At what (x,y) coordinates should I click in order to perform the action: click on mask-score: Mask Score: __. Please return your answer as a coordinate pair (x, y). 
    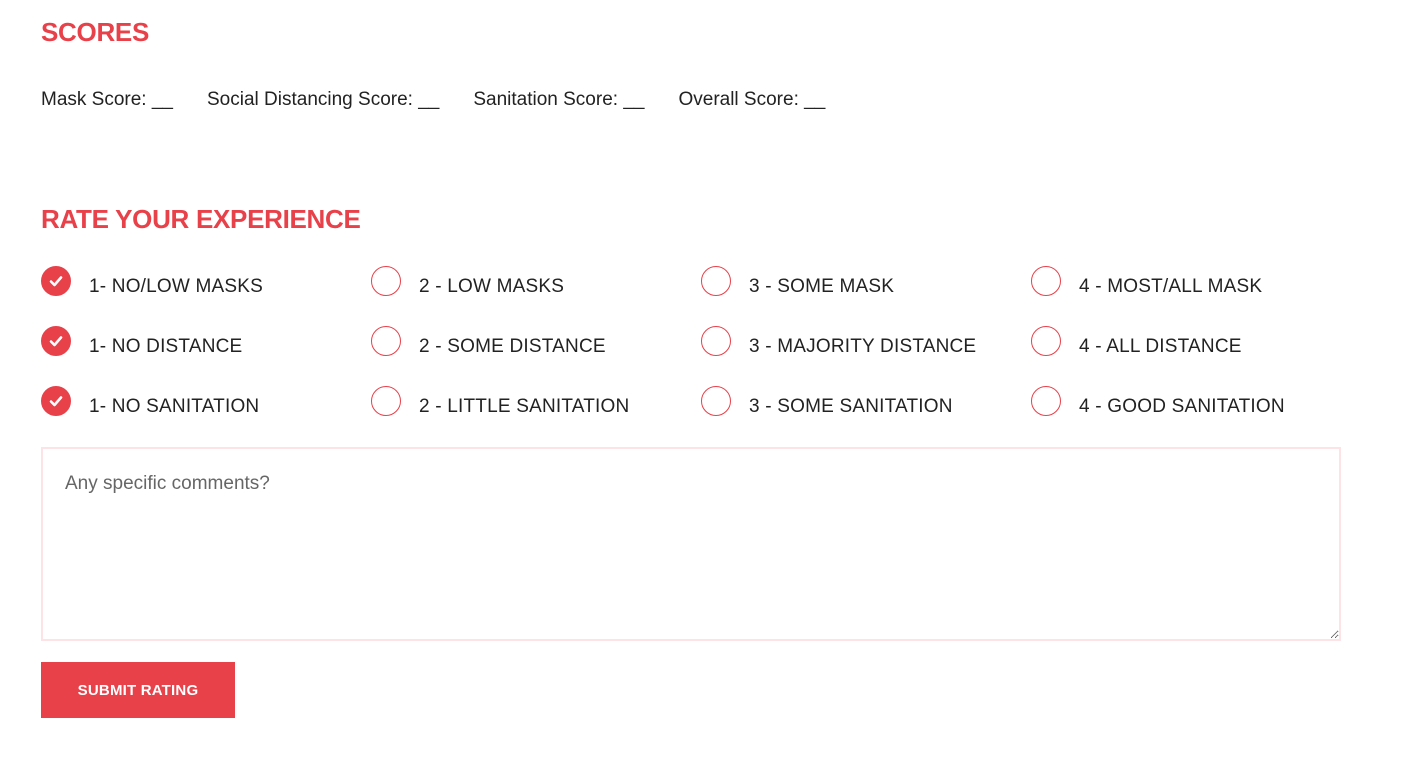
    Looking at the image, I should click on (107, 99).